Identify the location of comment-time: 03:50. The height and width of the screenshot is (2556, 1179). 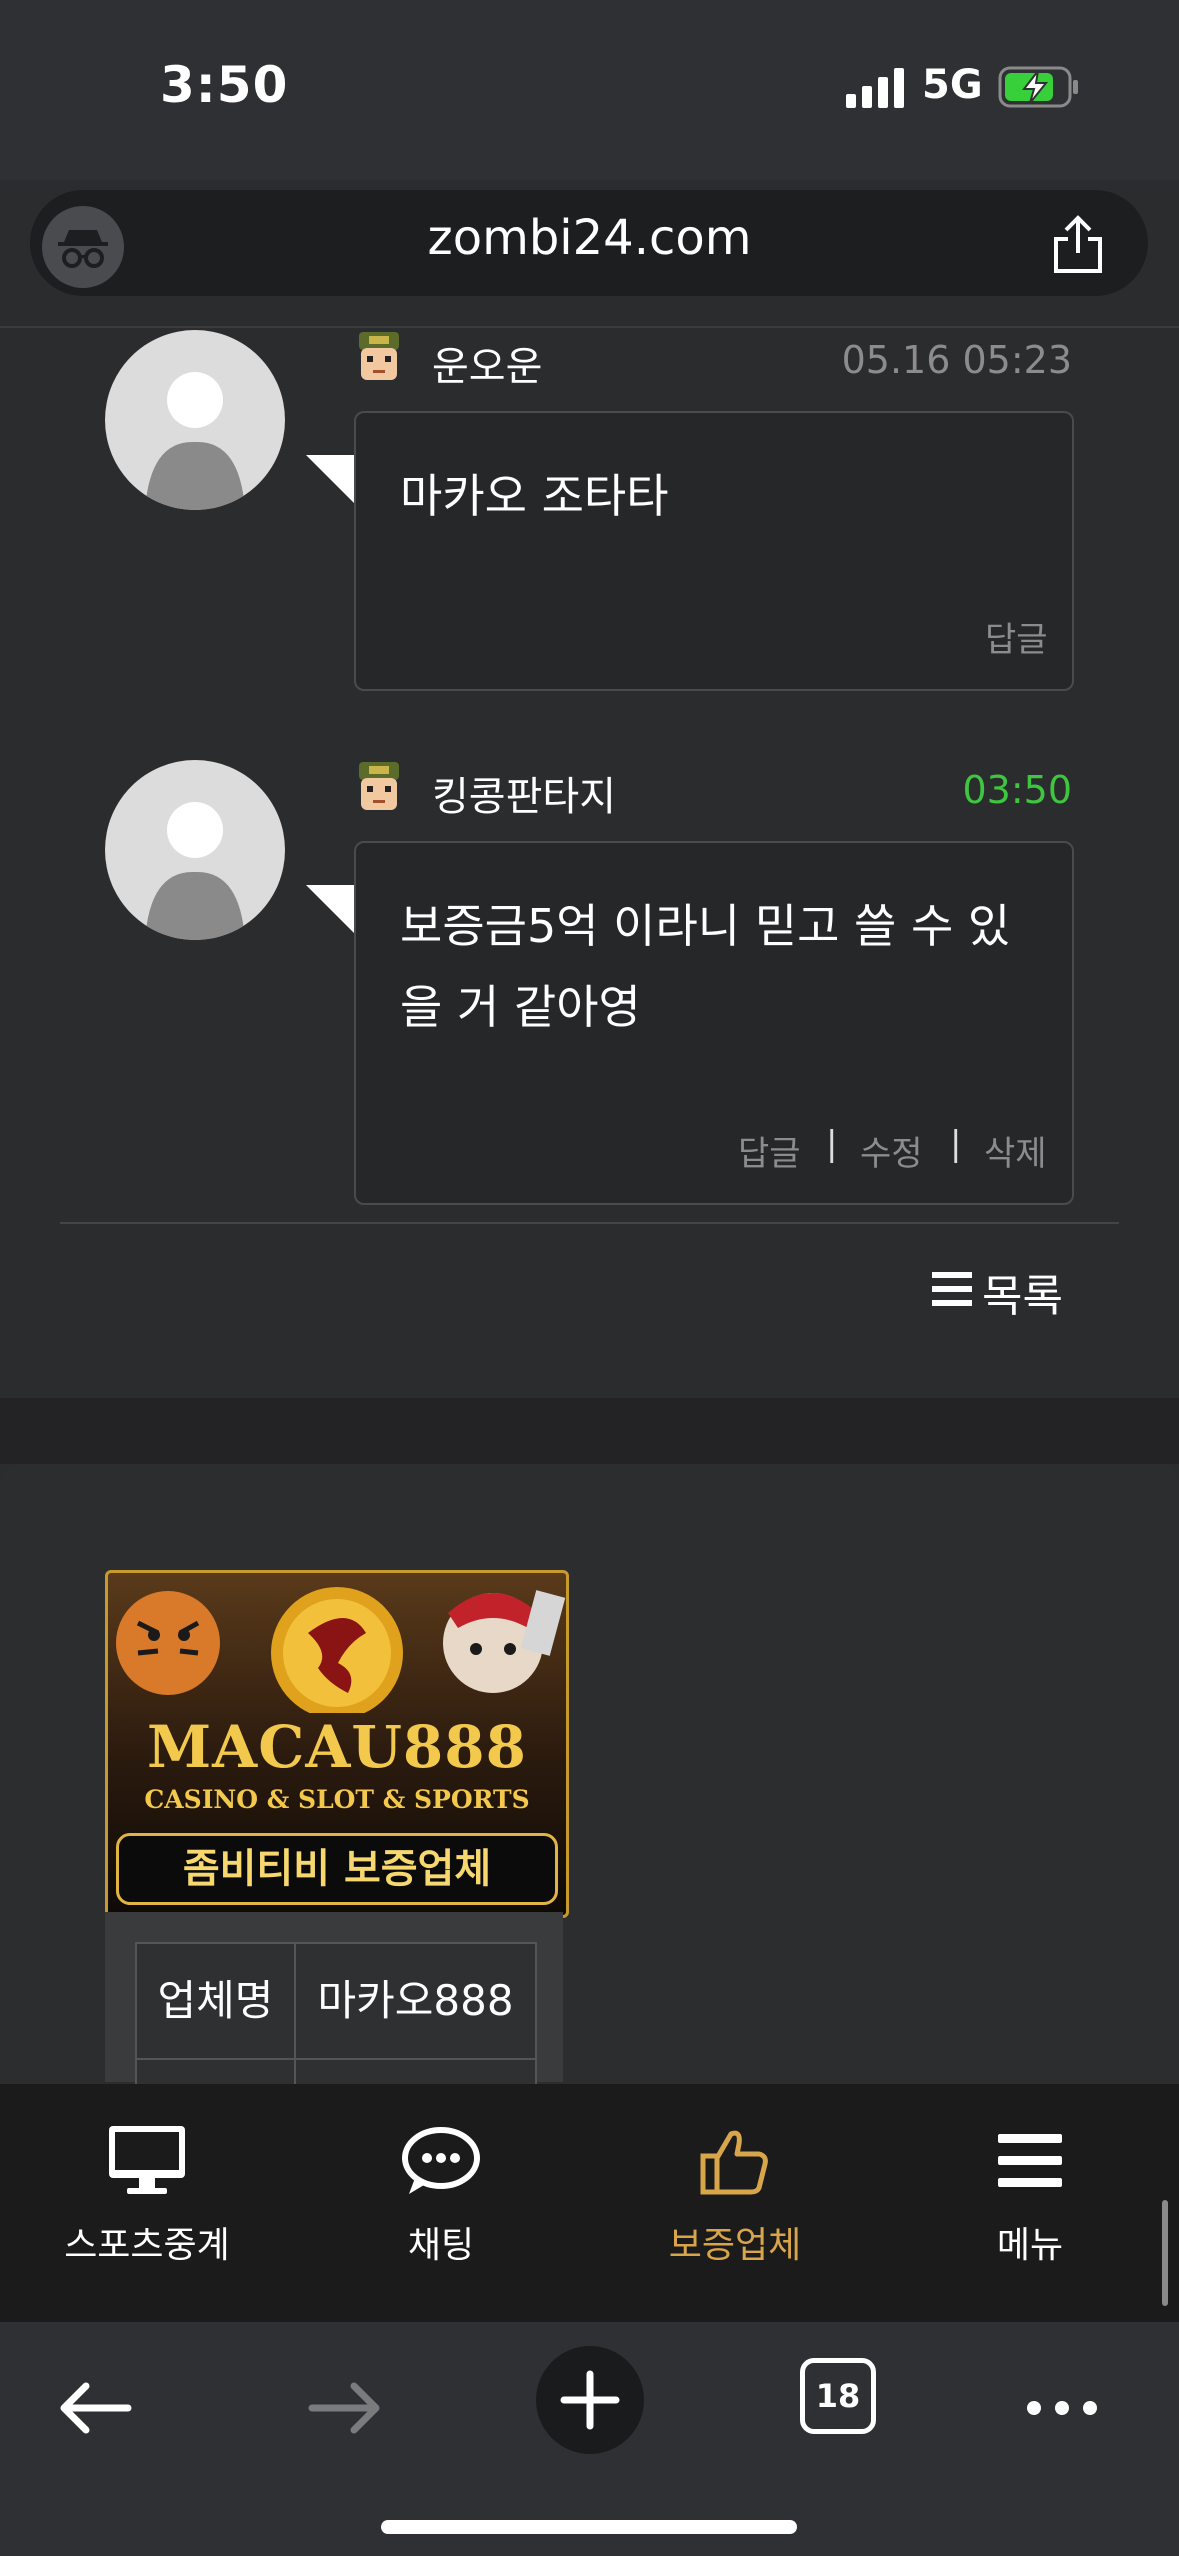
(1017, 790).